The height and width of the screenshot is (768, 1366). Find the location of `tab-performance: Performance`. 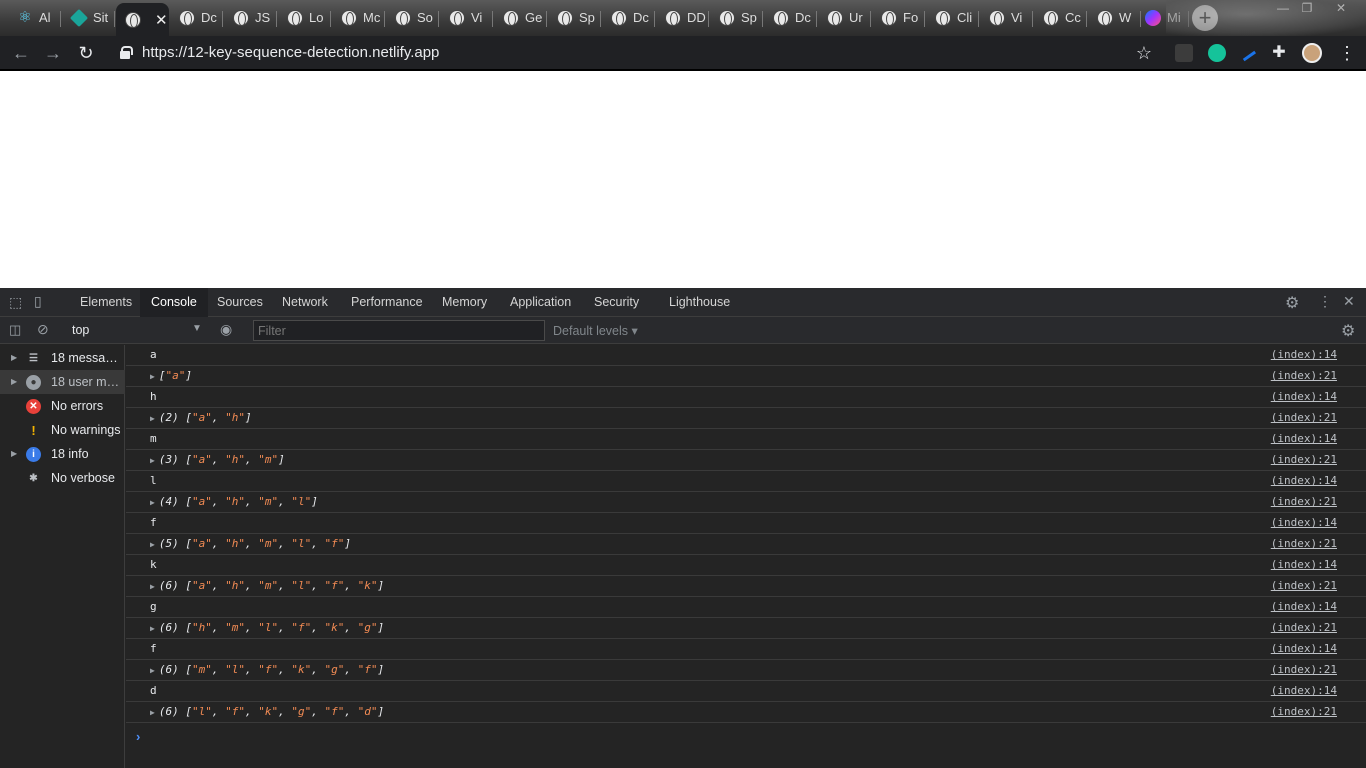

tab-performance: Performance is located at coordinates (387, 302).